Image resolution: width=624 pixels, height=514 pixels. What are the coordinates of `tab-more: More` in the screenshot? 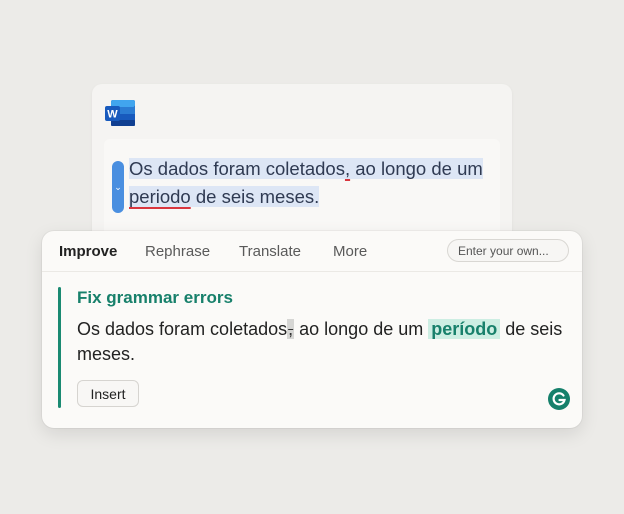 It's located at (350, 251).